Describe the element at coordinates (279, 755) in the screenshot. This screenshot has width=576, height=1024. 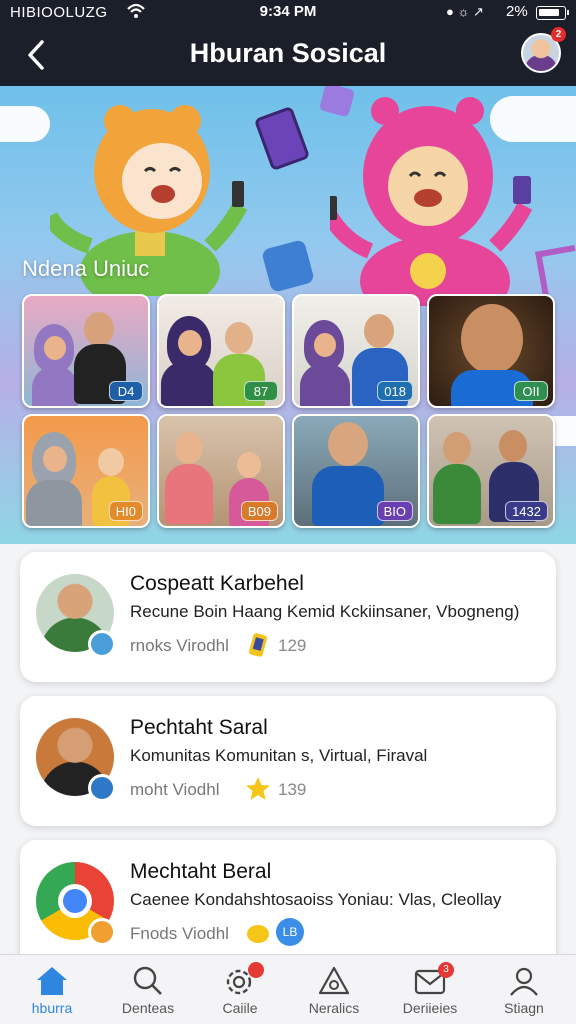
I see `card-description: Komunitas Komunitan s, Virtual, Firaval` at that location.